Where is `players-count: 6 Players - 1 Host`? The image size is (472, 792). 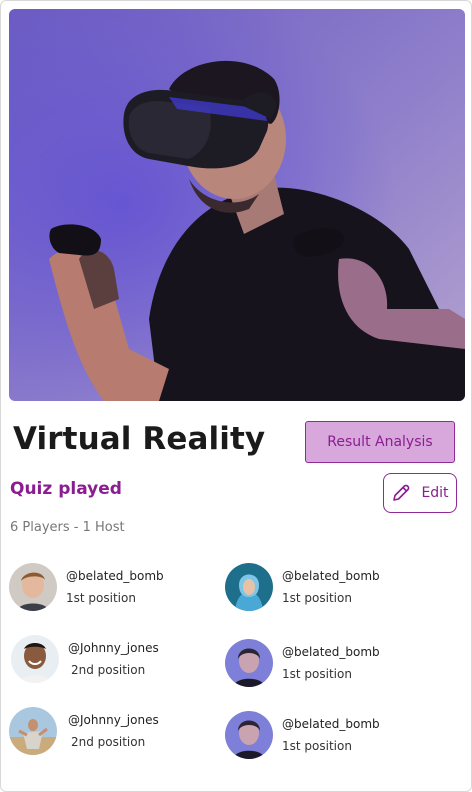
players-count: 6 Players - 1 Host is located at coordinates (67, 527).